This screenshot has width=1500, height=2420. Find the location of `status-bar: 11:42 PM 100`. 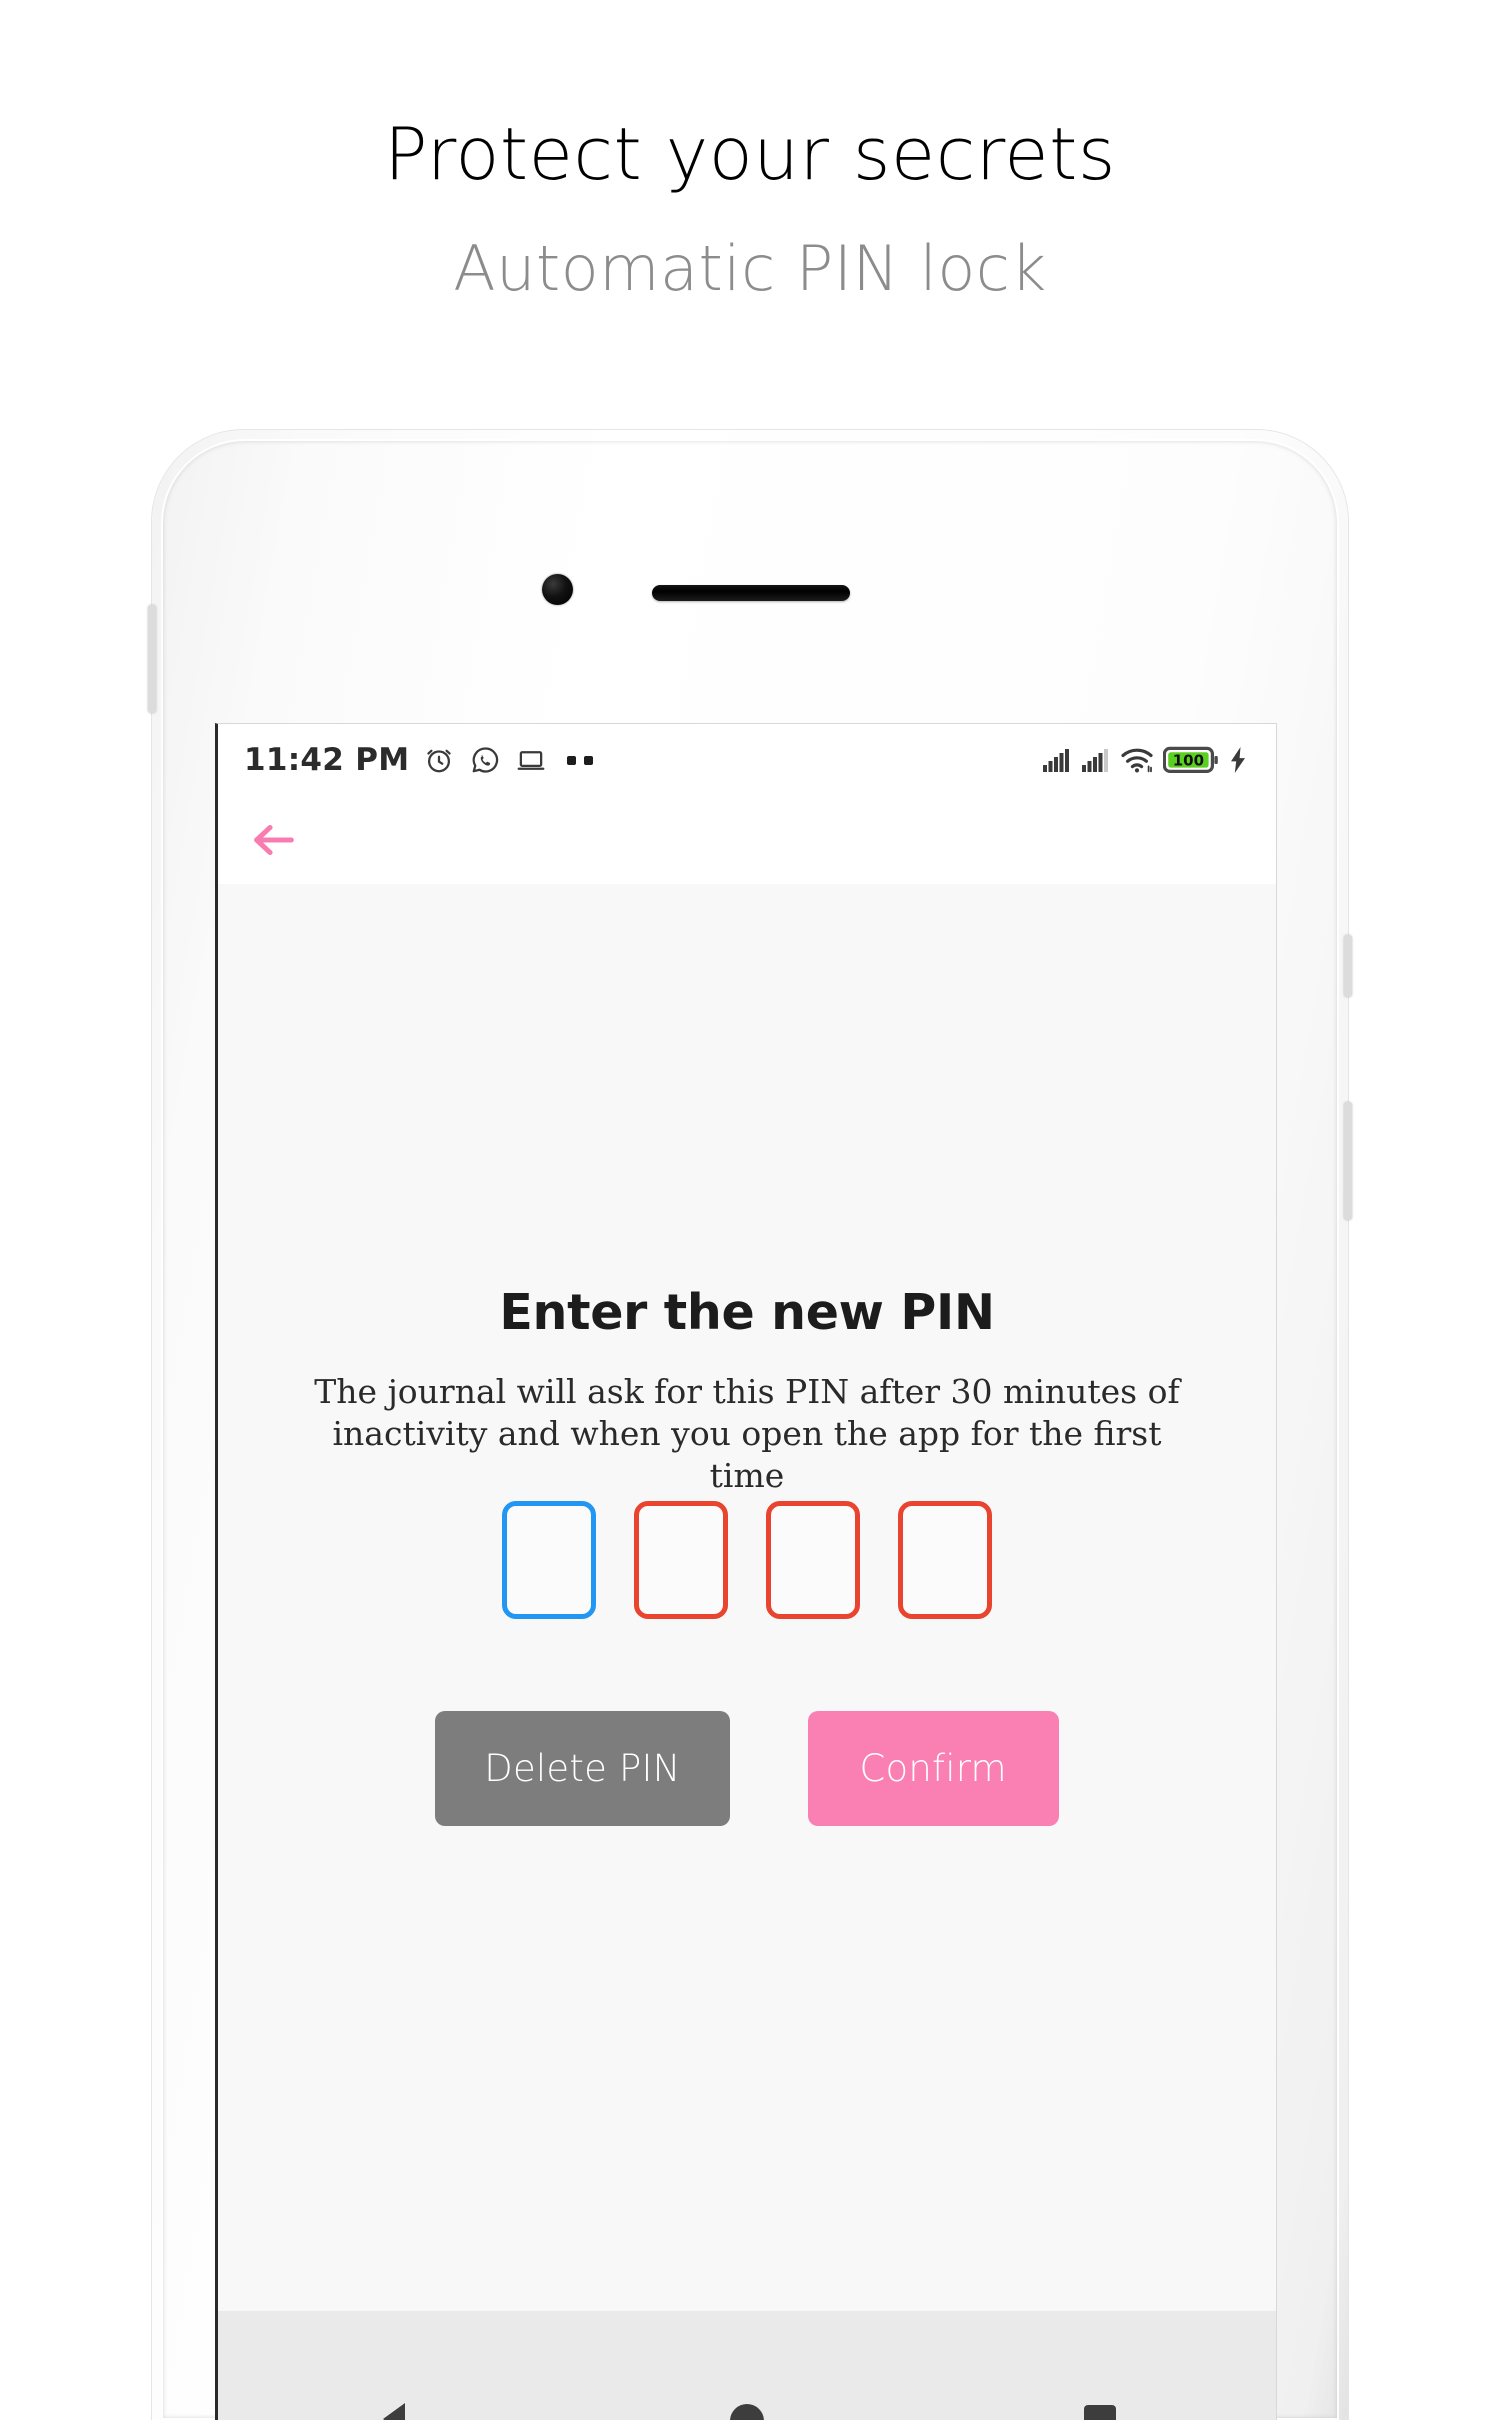

status-bar: 11:42 PM 100 is located at coordinates (747, 760).